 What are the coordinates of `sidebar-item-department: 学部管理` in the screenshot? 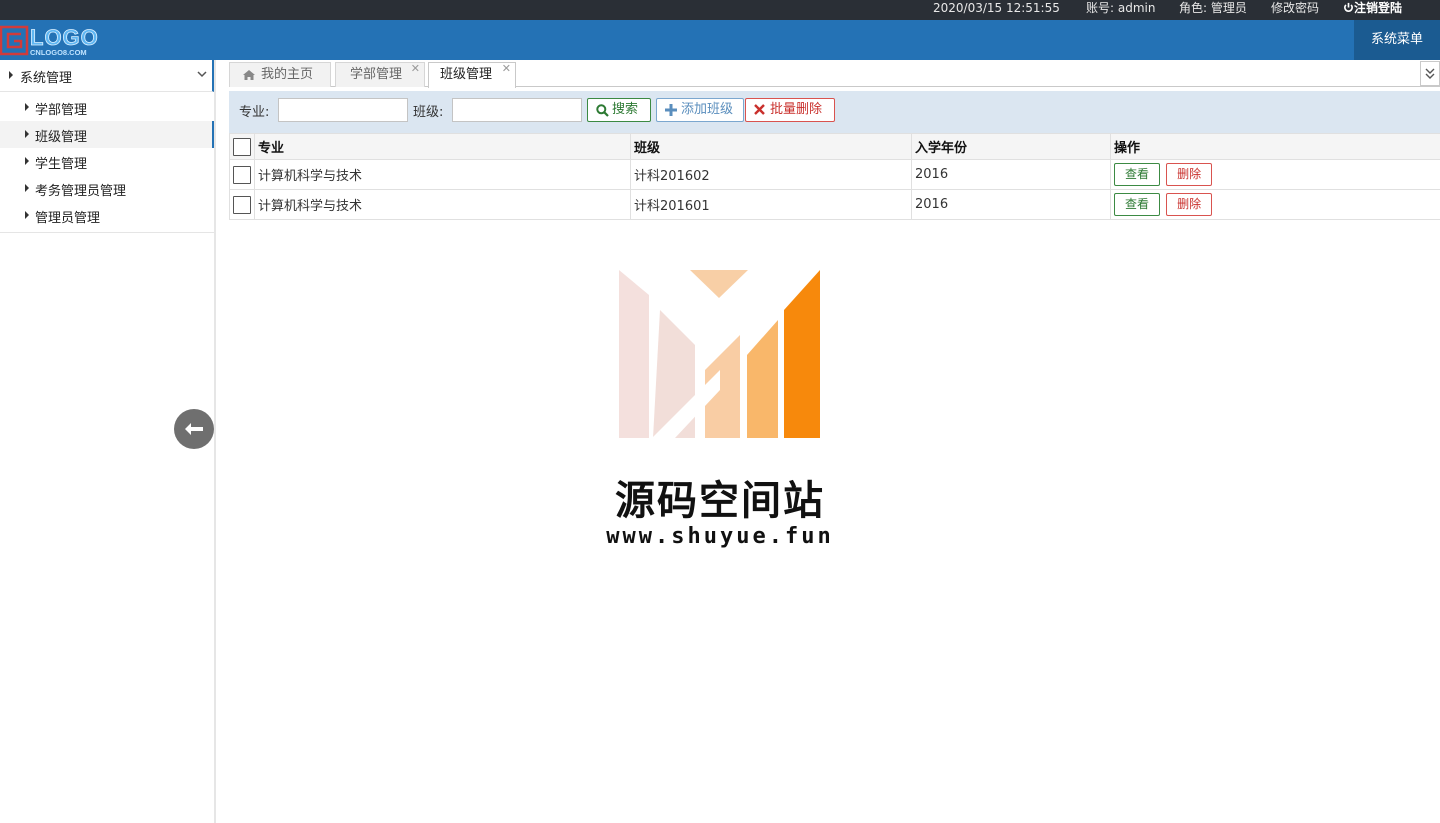 It's located at (107, 107).